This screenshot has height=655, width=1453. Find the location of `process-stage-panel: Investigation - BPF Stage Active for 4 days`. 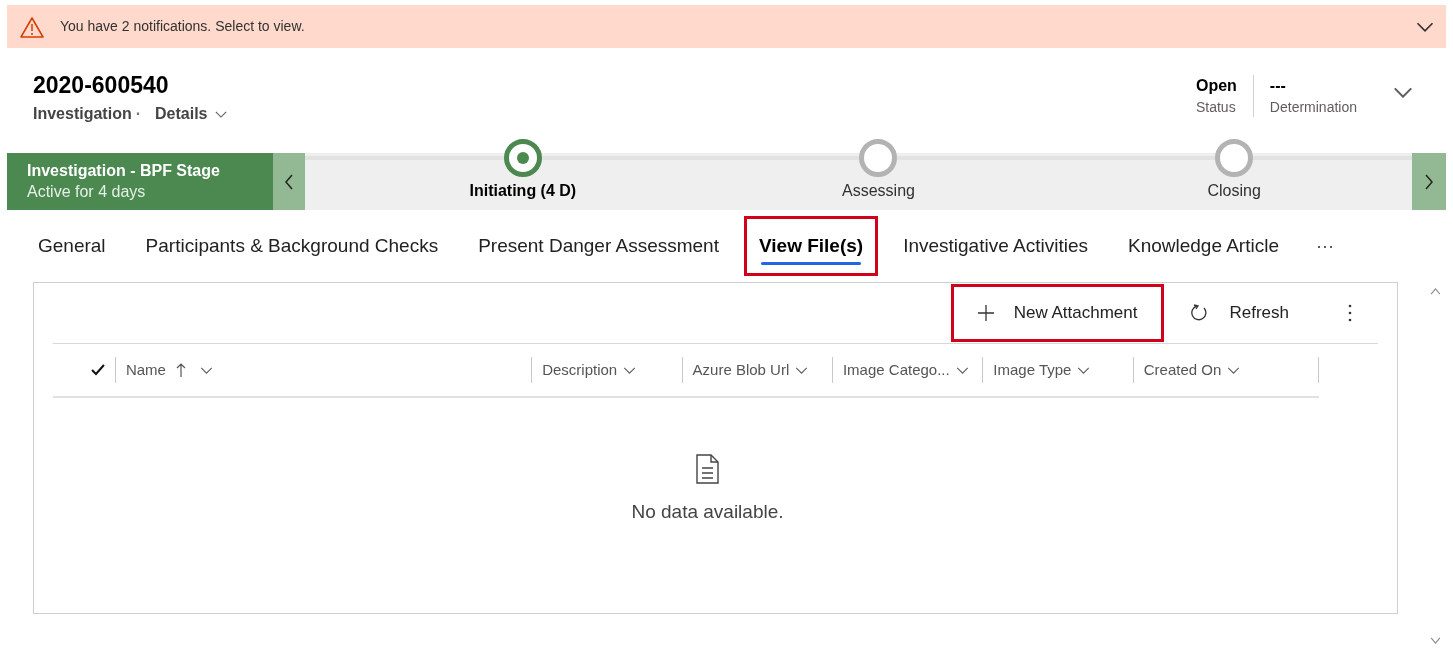

process-stage-panel: Investigation - BPF Stage Active for 4 days is located at coordinates (140, 181).